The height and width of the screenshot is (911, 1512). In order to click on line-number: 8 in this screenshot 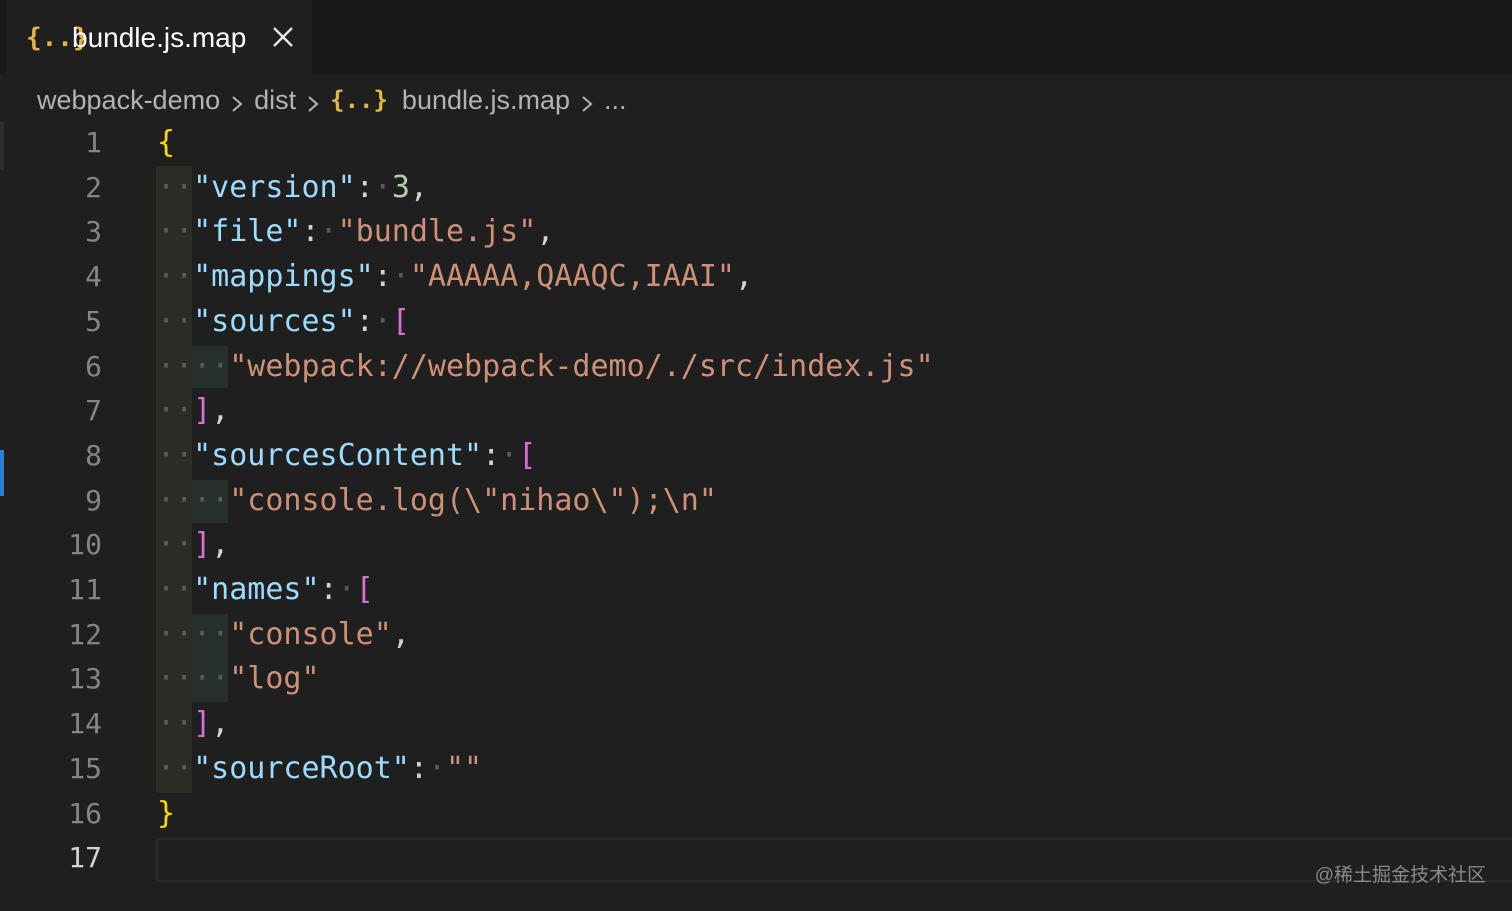, I will do `click(93, 455)`.